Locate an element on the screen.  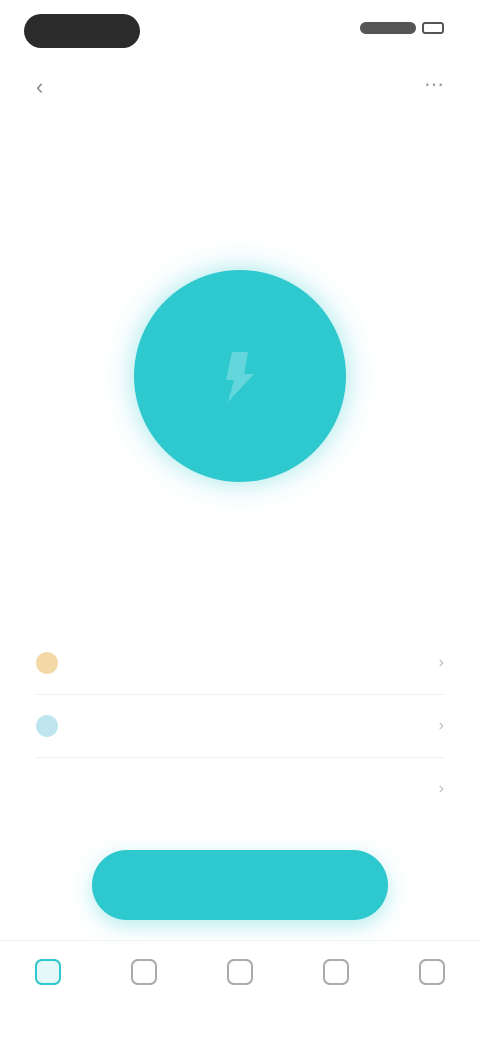
battery-icon is located at coordinates (433, 28).